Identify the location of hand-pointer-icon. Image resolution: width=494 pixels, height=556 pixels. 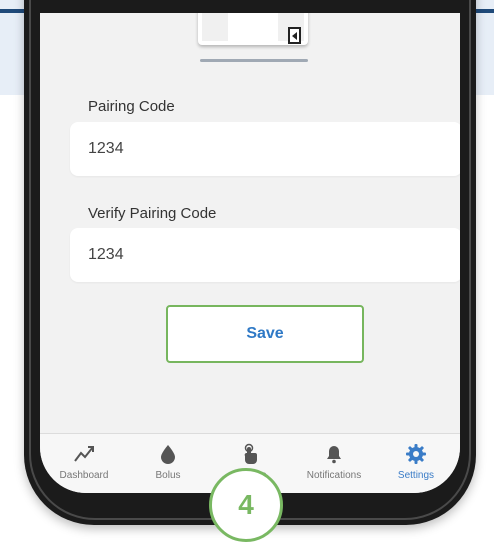
(250, 453).